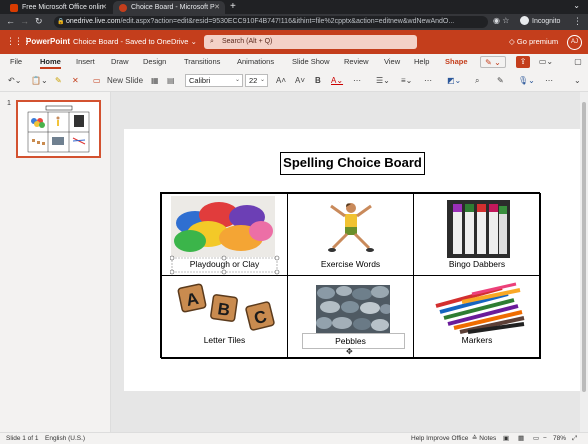  Describe the element at coordinates (456, 61) in the screenshot. I see `tab-shape: Shape` at that location.